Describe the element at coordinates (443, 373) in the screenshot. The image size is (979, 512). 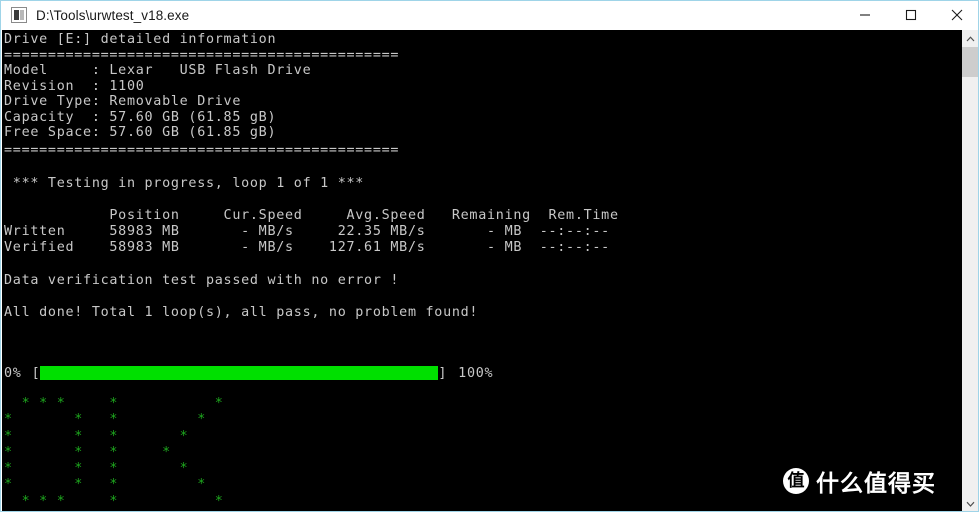
I see `progress-close-bracket: ]` at that location.